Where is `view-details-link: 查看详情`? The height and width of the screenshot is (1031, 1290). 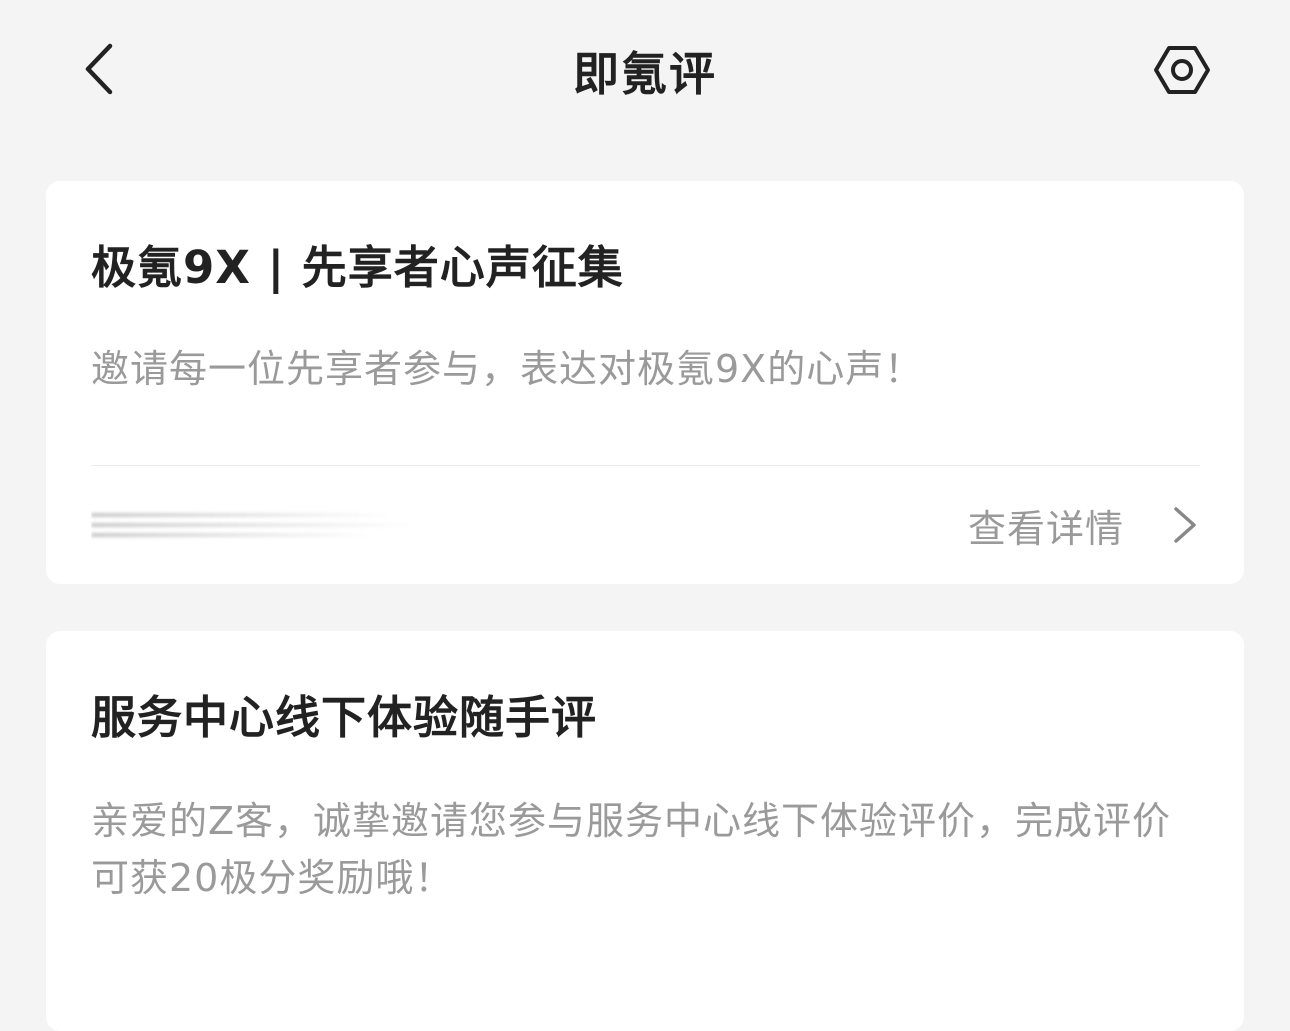
view-details-link: 查看详情 is located at coordinates (1084, 525).